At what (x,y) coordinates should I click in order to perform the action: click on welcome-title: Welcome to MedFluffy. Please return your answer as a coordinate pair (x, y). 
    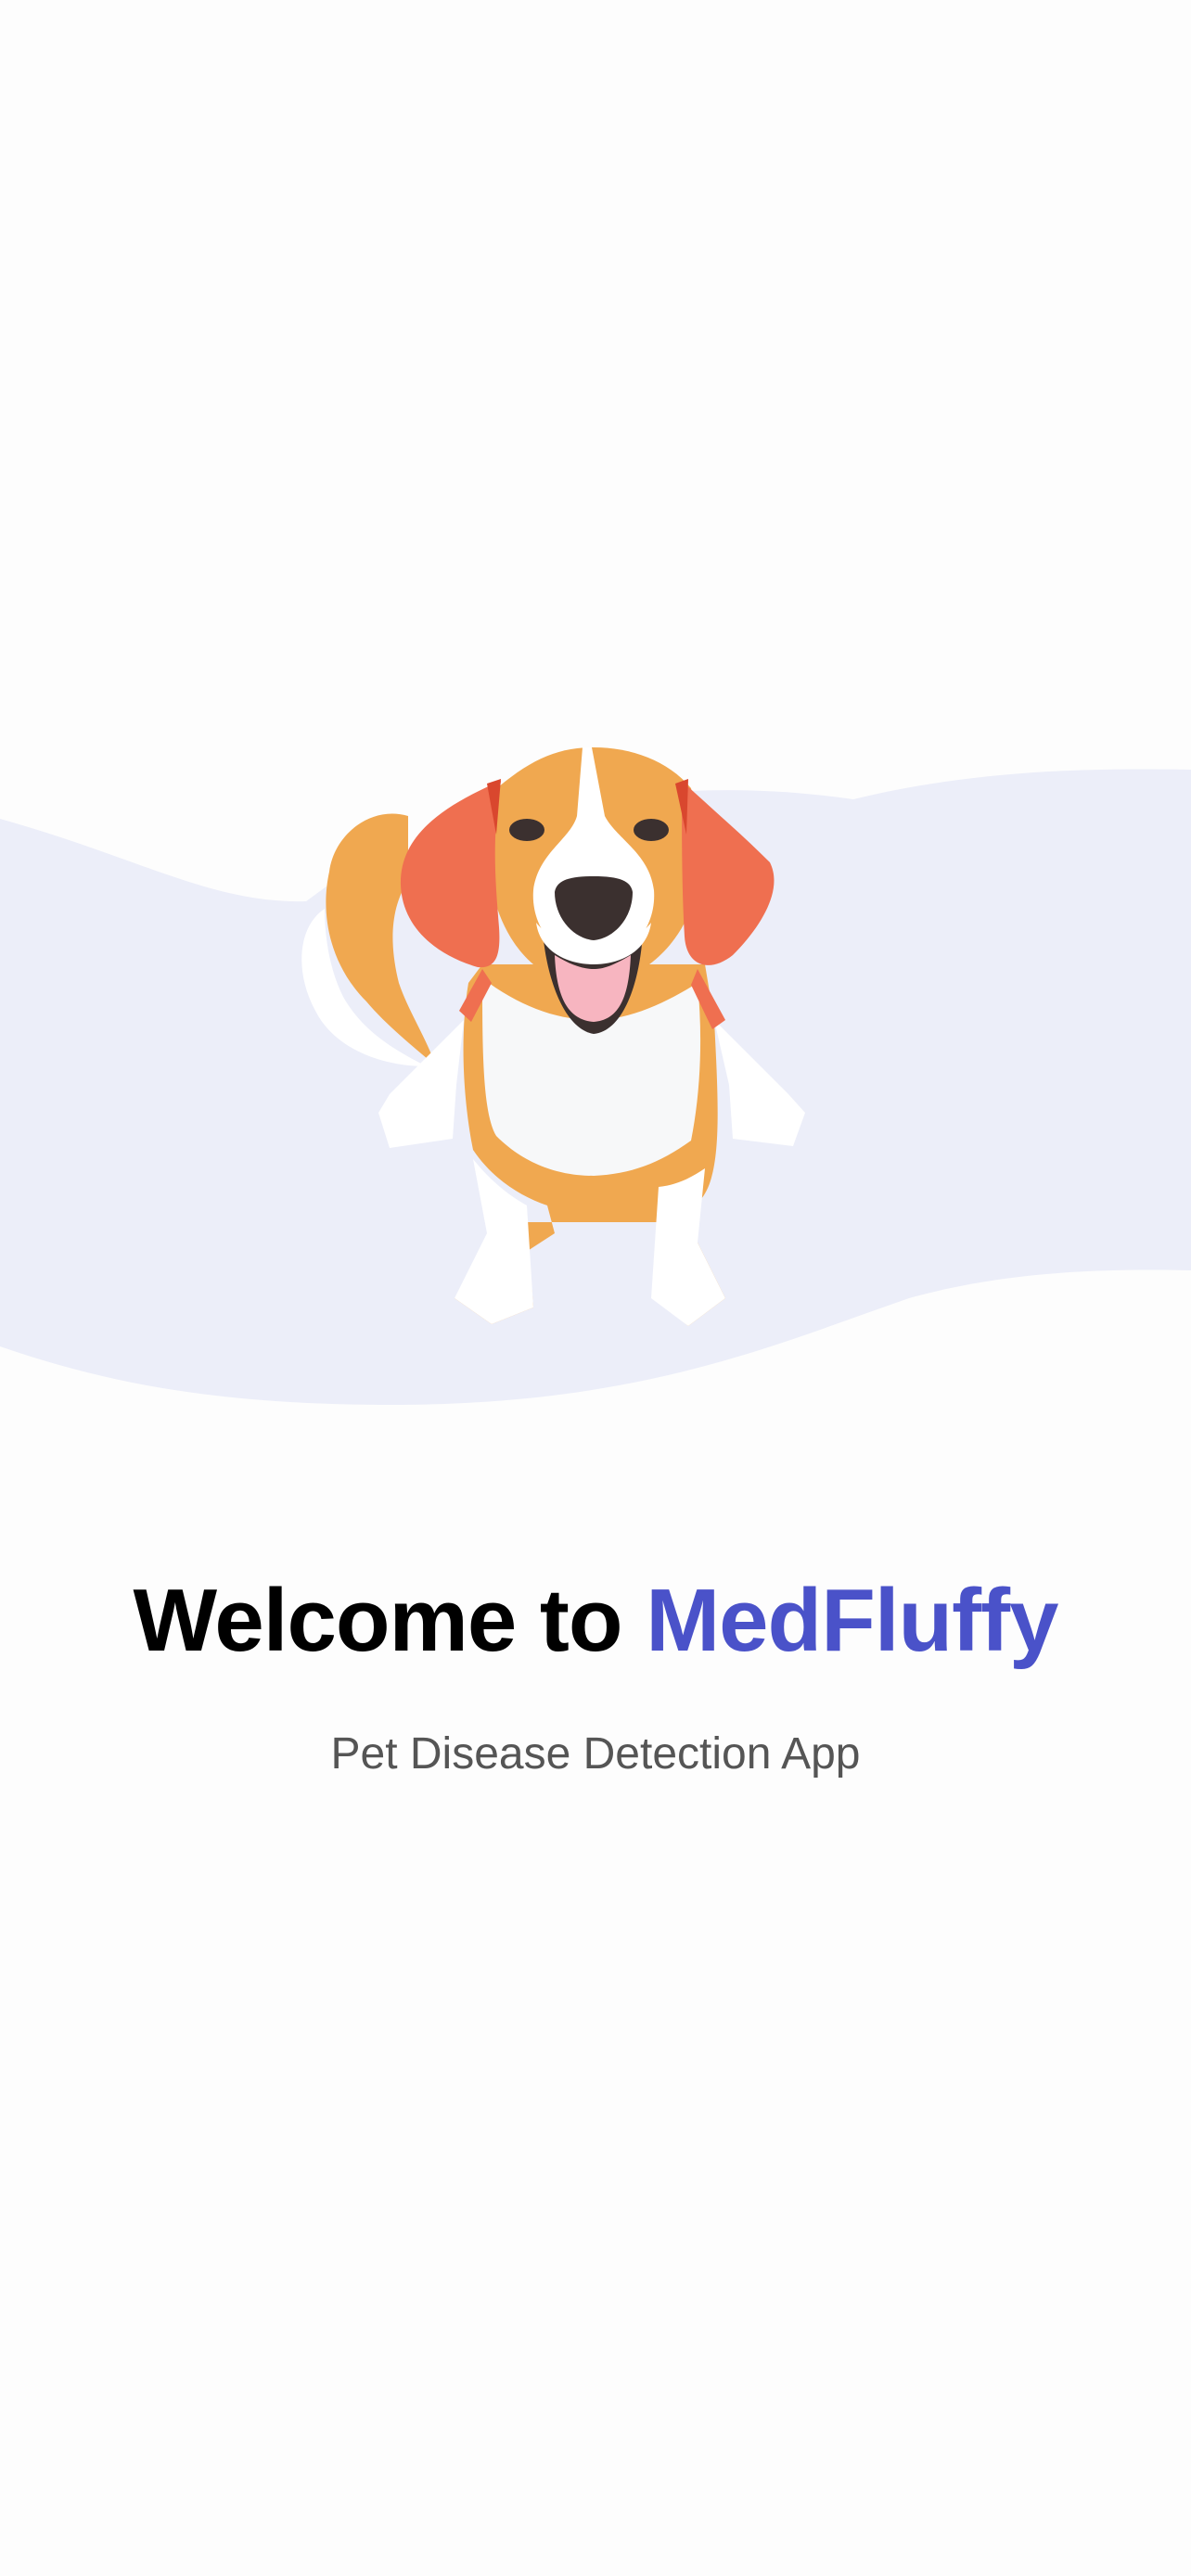
    Looking at the image, I should click on (595, 1620).